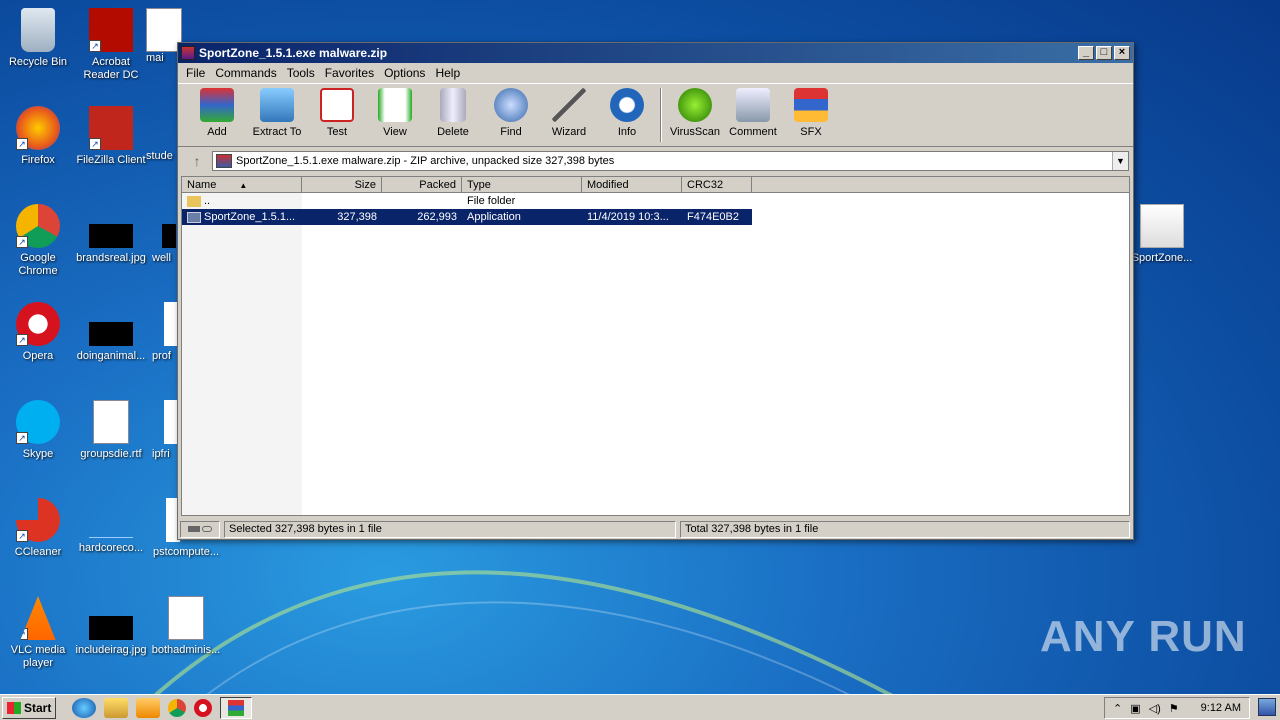  Describe the element at coordinates (111, 160) in the screenshot. I see `desktop-icon-label: FileZilla Client` at that location.